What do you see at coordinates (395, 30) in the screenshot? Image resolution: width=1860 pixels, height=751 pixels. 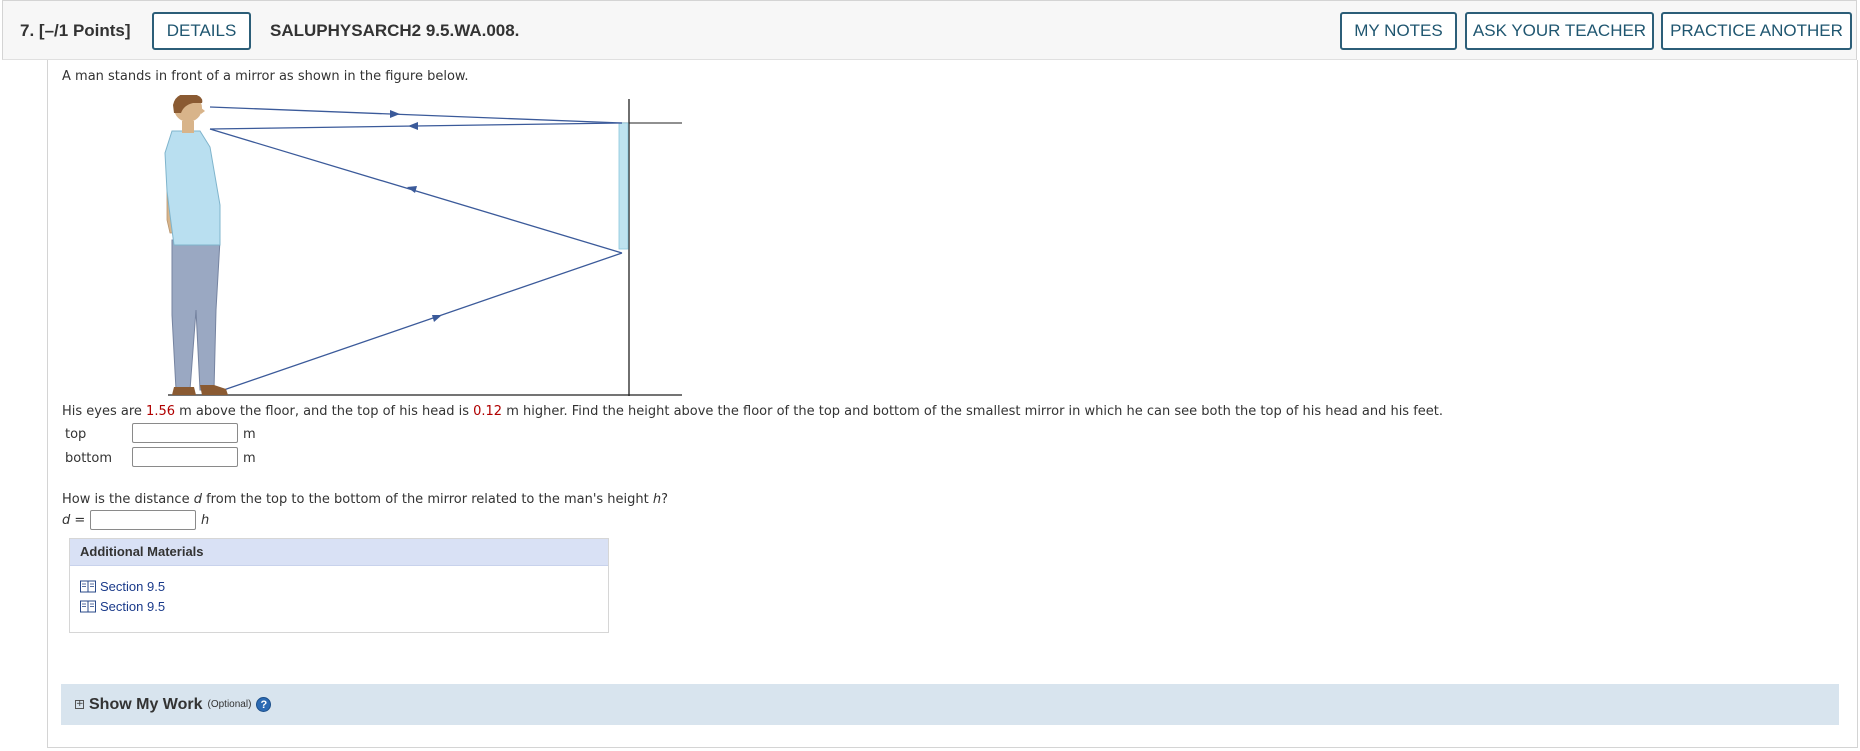 I see `problem-code: SALUPHYSARCH2 9.5.WA.008.` at bounding box center [395, 30].